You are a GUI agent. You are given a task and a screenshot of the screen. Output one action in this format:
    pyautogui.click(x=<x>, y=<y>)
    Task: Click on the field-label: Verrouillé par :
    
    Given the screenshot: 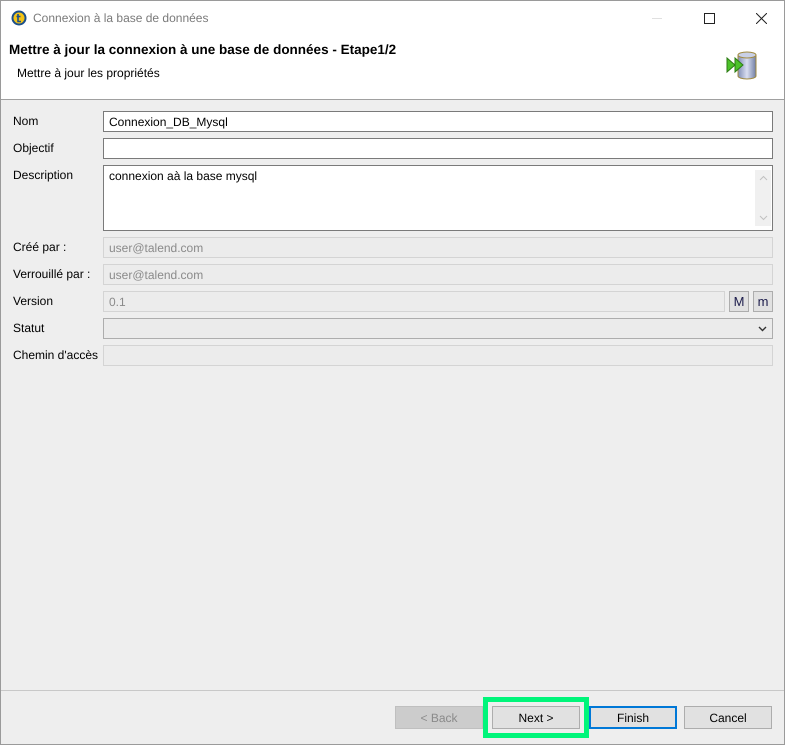 What is the action you would take?
    pyautogui.click(x=52, y=273)
    